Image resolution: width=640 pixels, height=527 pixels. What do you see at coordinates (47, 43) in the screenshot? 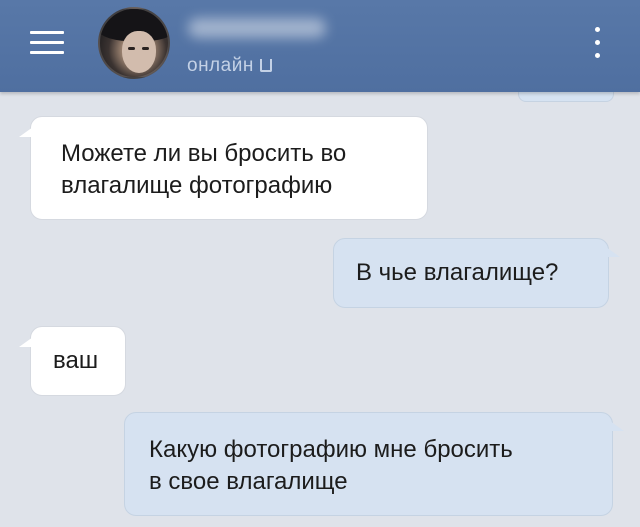
I see `hamburger-menu-icon` at bounding box center [47, 43].